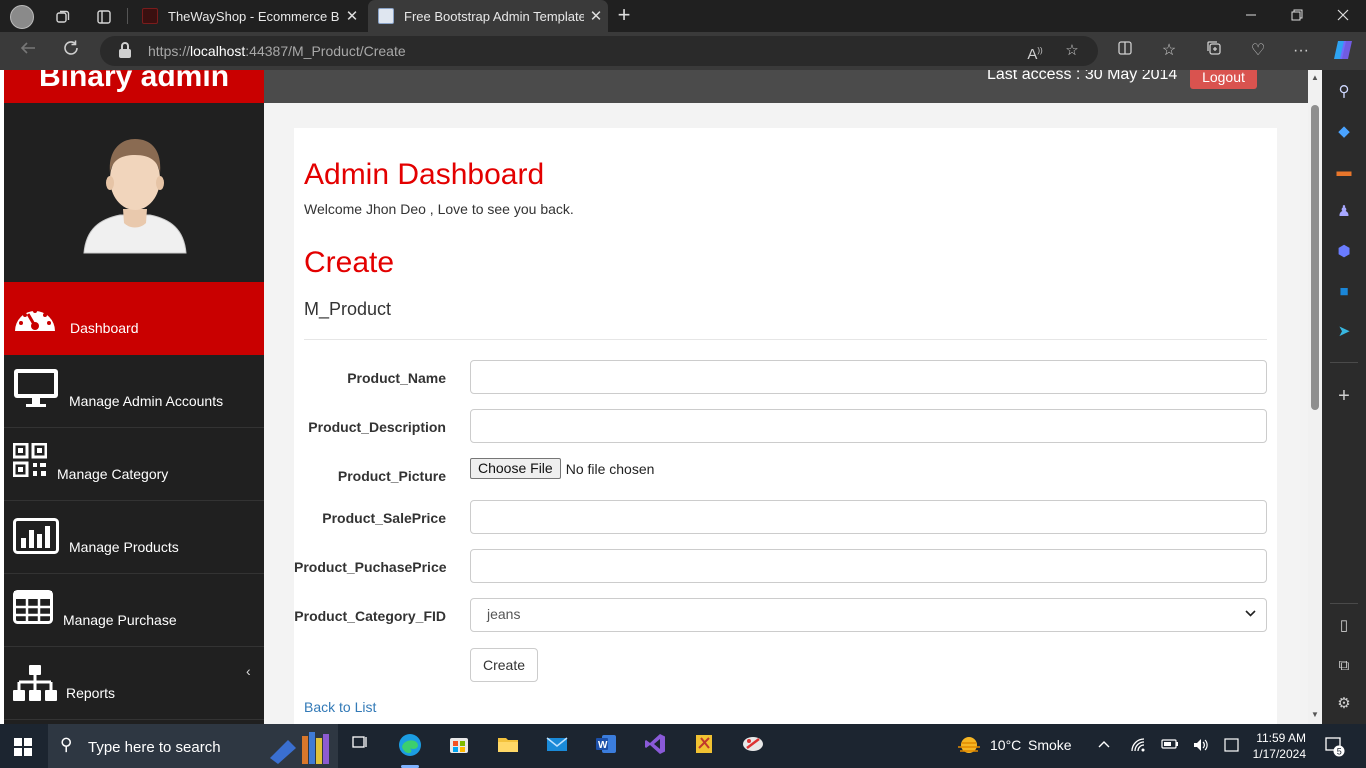  What do you see at coordinates (104, 328) in the screenshot?
I see `sidebar-item-label: Dashboard` at bounding box center [104, 328].